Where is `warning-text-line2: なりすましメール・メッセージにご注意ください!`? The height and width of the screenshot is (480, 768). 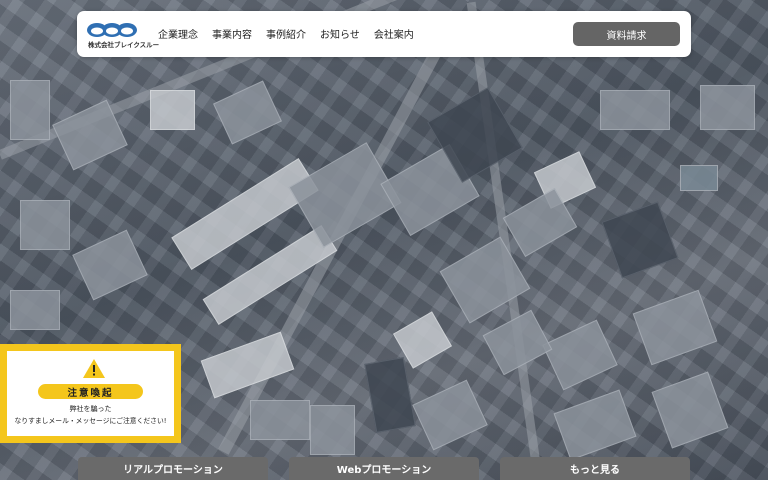
warning-text-line2: なりすましメール・メッセージにご注意ください! is located at coordinates (90, 421).